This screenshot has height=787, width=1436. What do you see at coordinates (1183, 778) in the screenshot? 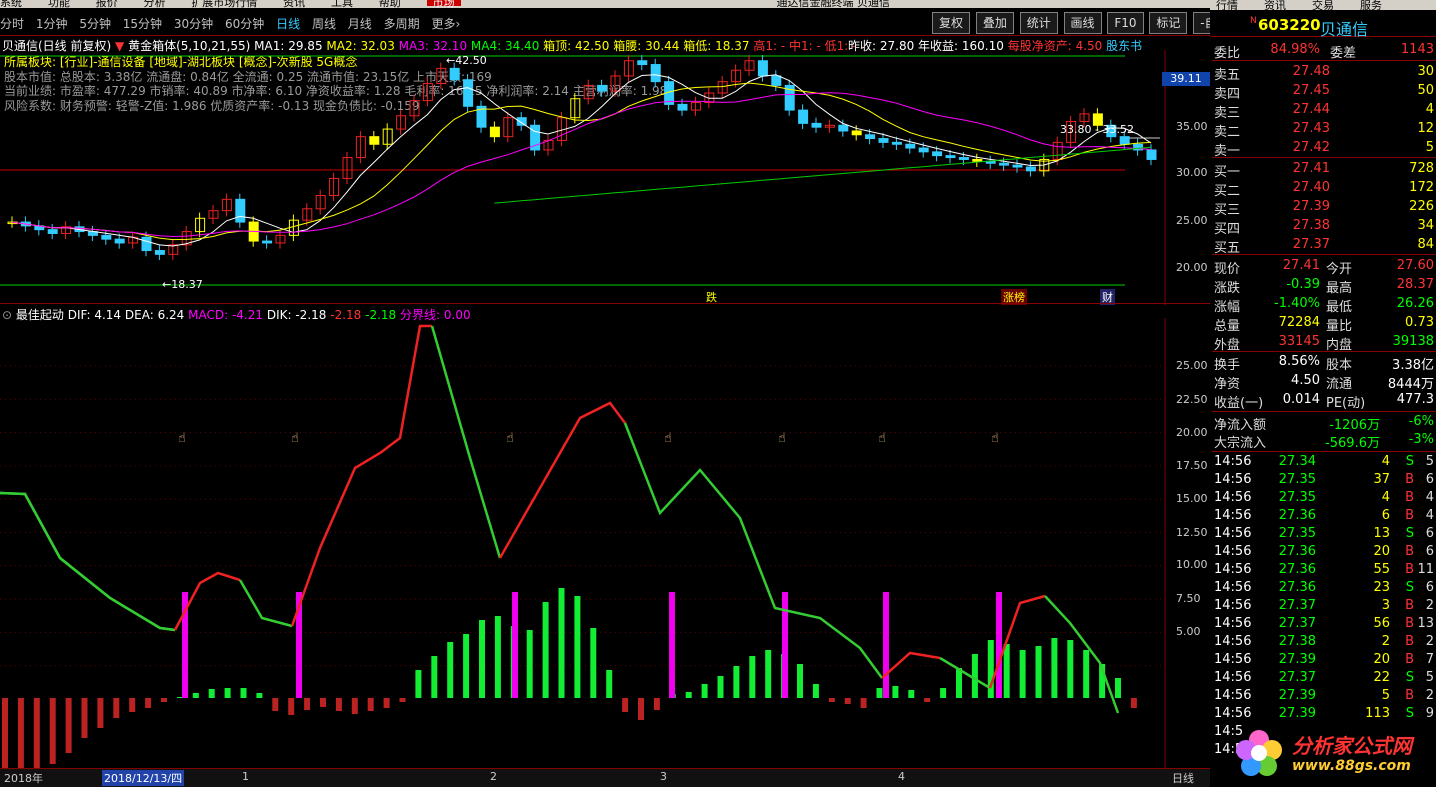
I see `time-axis-period: 日线` at bounding box center [1183, 778].